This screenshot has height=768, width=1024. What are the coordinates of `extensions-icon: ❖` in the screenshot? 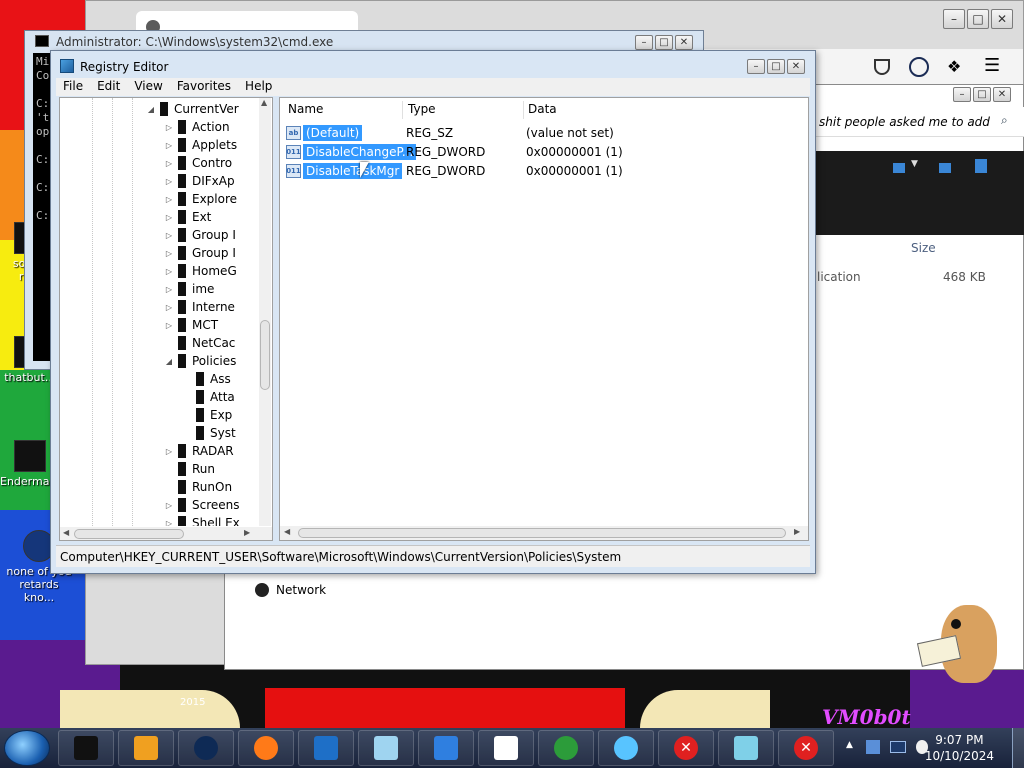 It's located at (954, 66).